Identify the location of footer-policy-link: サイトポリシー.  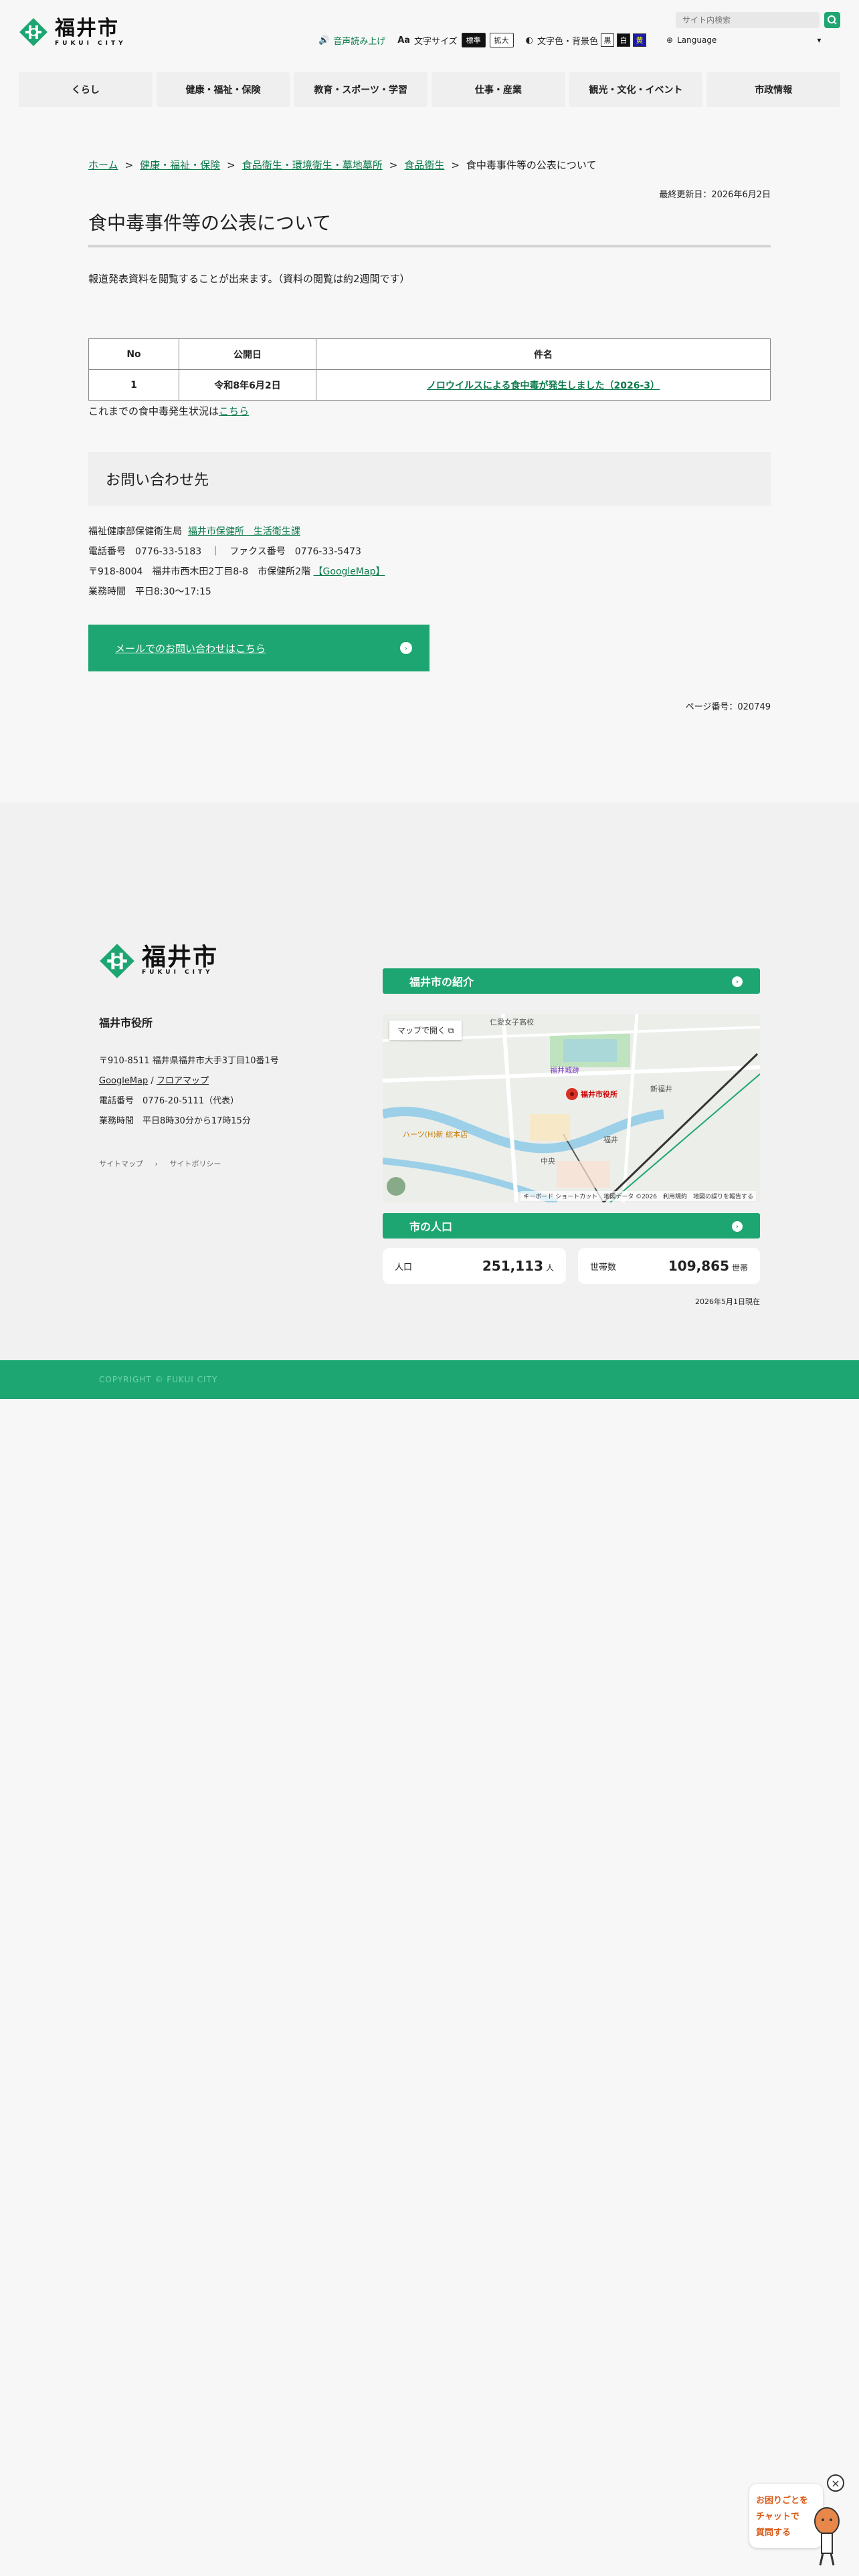
(195, 1164).